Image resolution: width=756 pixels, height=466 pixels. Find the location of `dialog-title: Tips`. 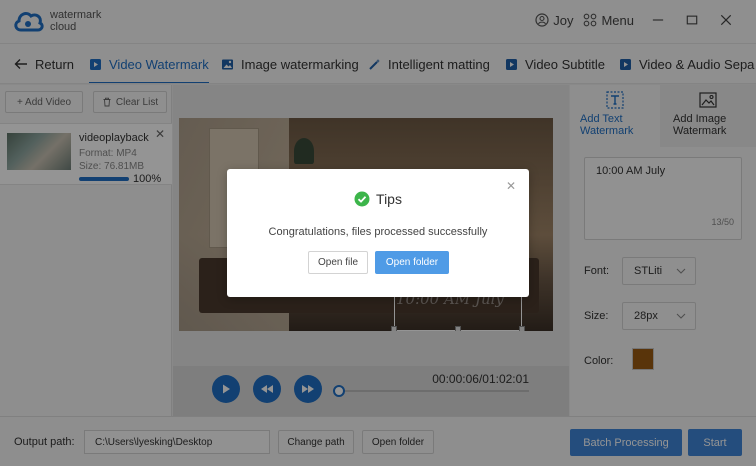

dialog-title: Tips is located at coordinates (378, 199).